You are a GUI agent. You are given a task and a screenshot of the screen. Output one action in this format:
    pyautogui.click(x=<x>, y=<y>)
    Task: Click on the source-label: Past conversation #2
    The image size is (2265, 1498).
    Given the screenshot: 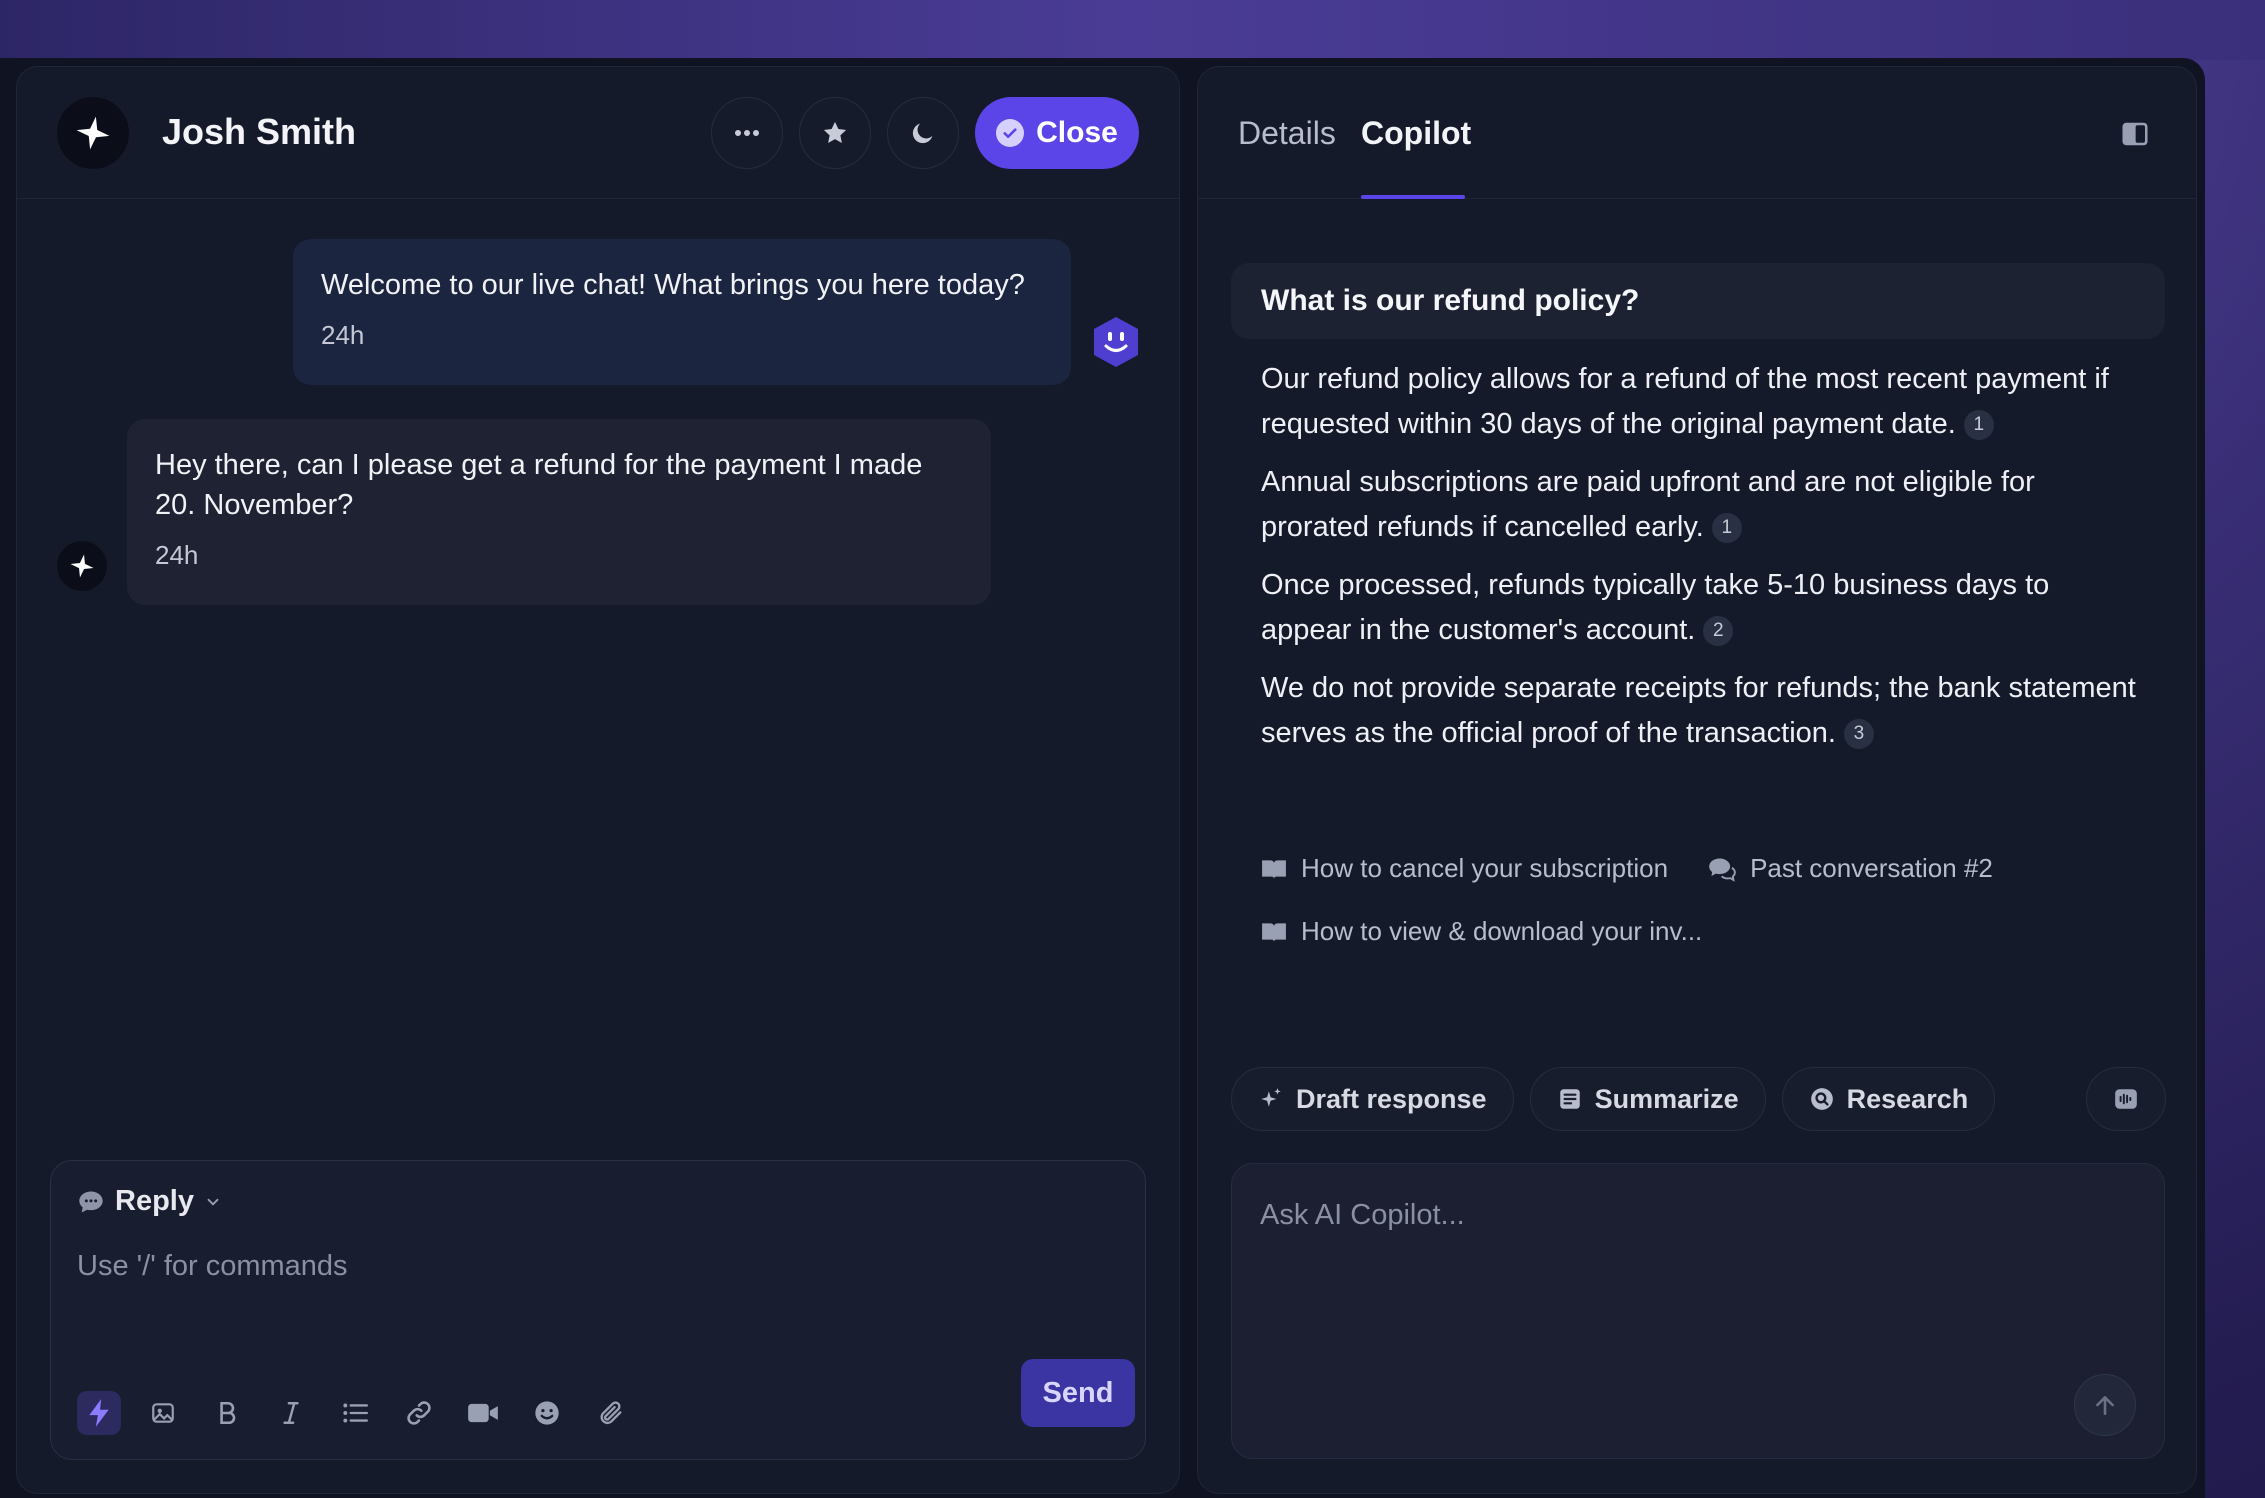 What is the action you would take?
    pyautogui.click(x=1871, y=868)
    